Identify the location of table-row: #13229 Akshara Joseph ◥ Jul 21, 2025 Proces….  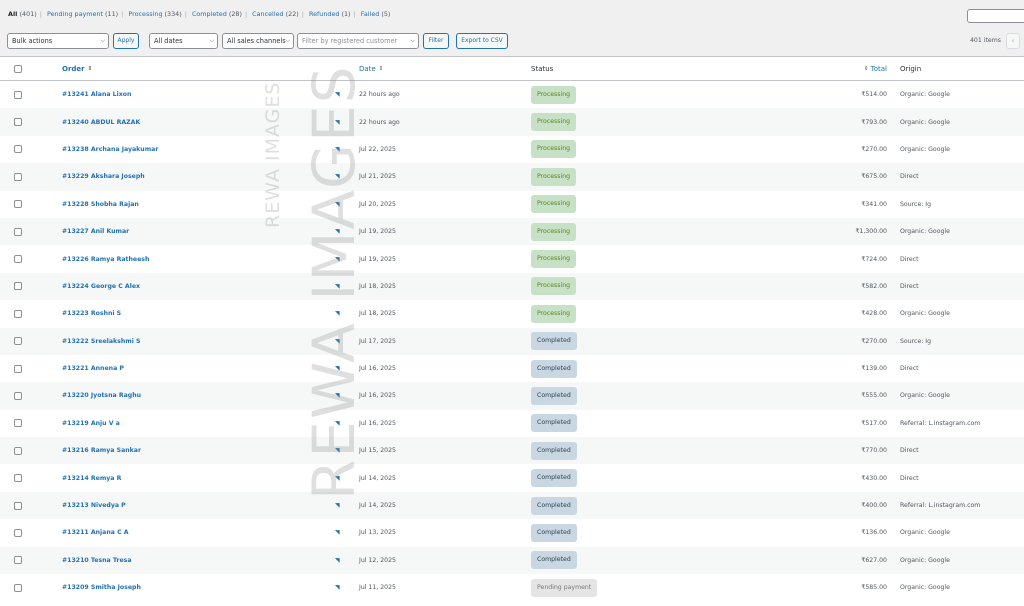
(512, 177).